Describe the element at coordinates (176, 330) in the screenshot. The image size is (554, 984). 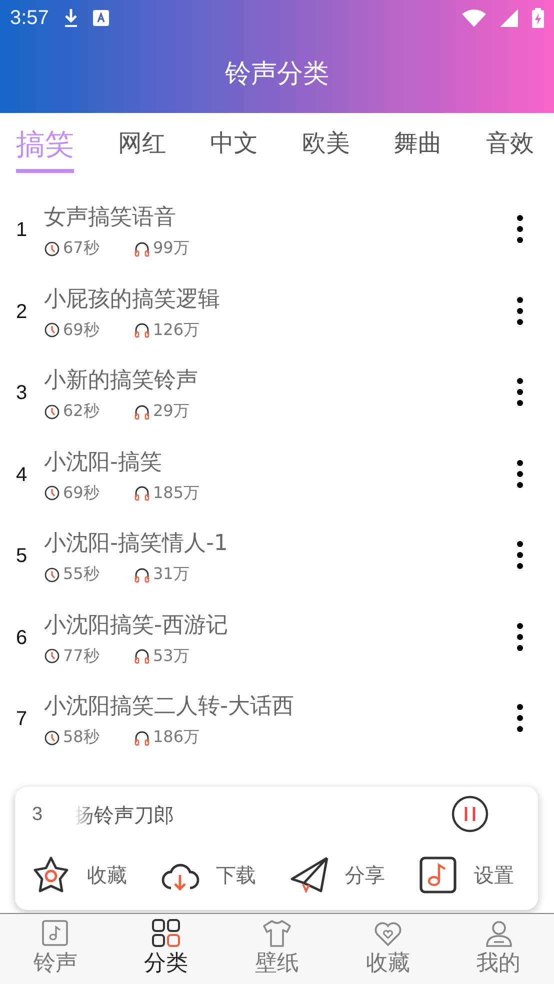
I see `play-count: 126万` at that location.